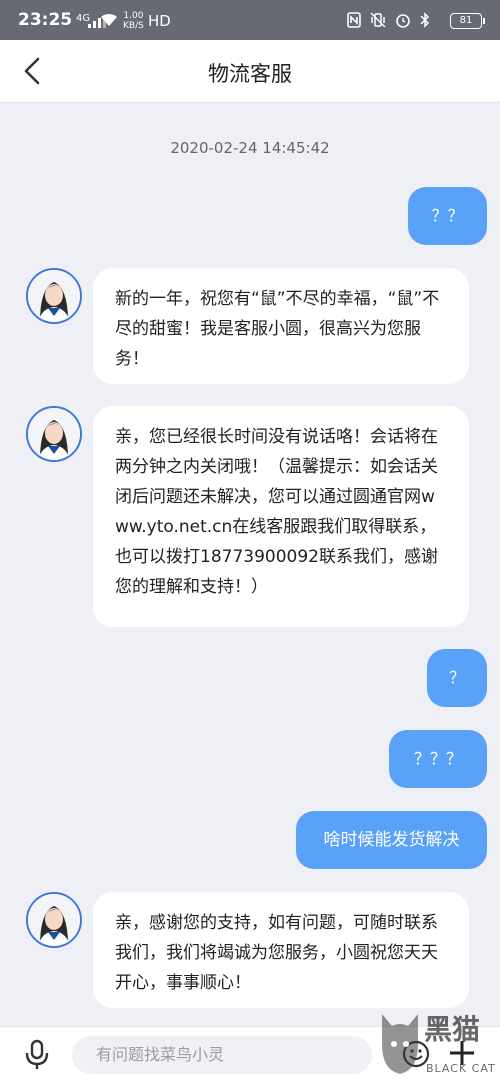 This screenshot has width=500, height=1084. I want to click on microphone-icon, so click(37, 1055).